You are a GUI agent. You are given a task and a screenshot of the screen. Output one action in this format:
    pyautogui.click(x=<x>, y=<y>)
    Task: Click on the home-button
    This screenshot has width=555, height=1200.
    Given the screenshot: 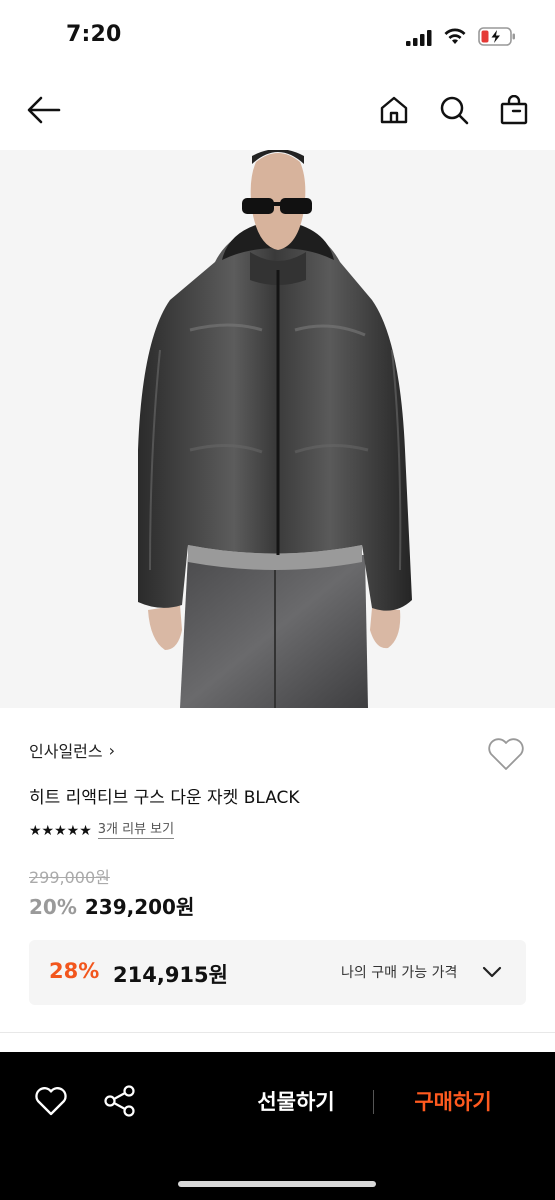 What is the action you would take?
    pyautogui.click(x=394, y=110)
    